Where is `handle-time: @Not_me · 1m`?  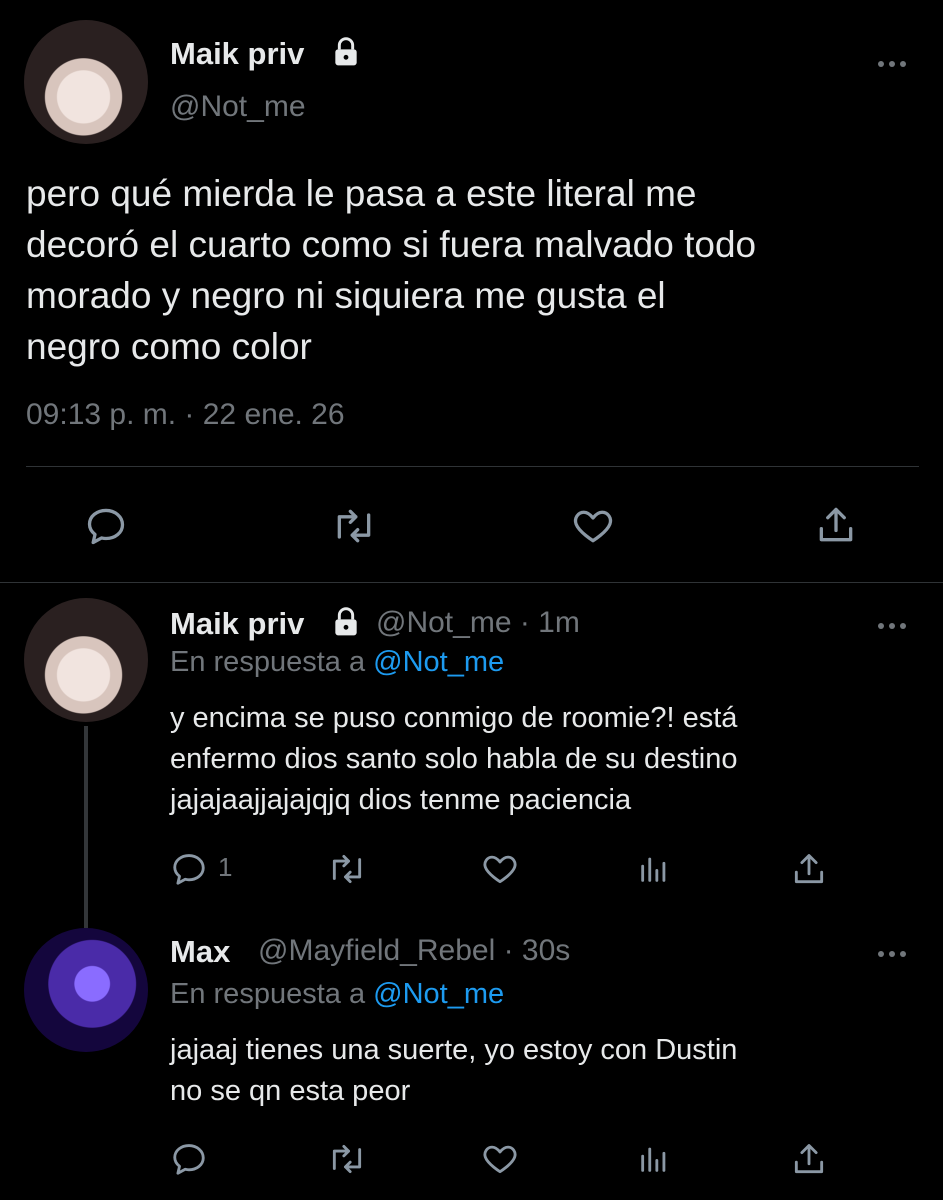 handle-time: @Not_me · 1m is located at coordinates (478, 623).